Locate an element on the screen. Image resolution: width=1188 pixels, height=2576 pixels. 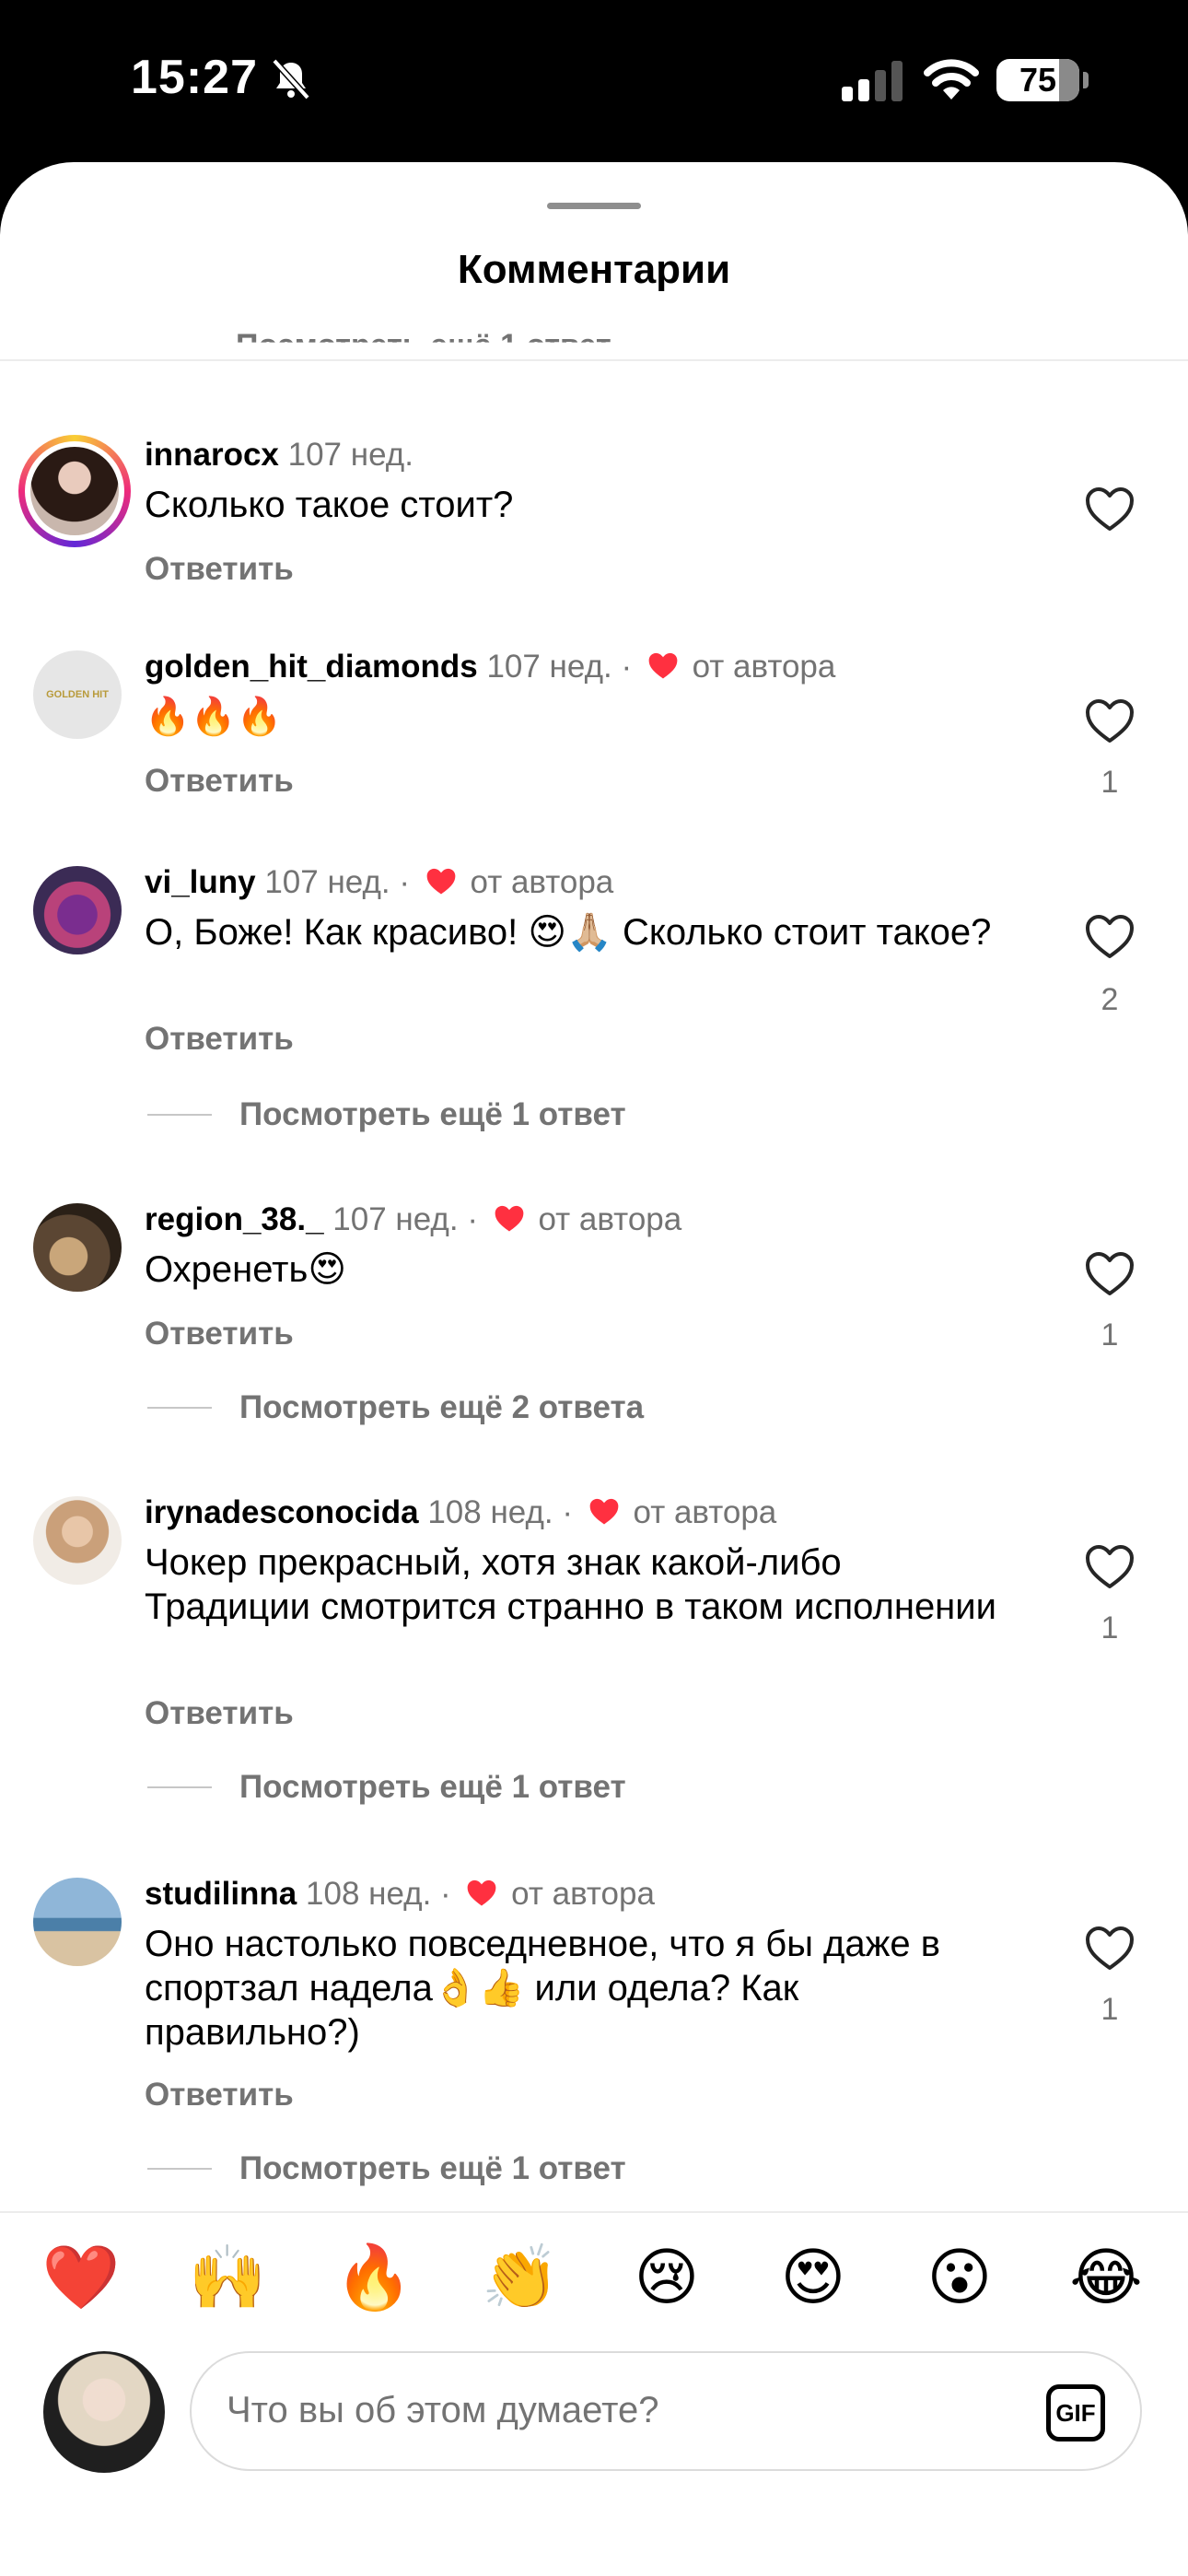
story-ring is located at coordinates (74, 491).